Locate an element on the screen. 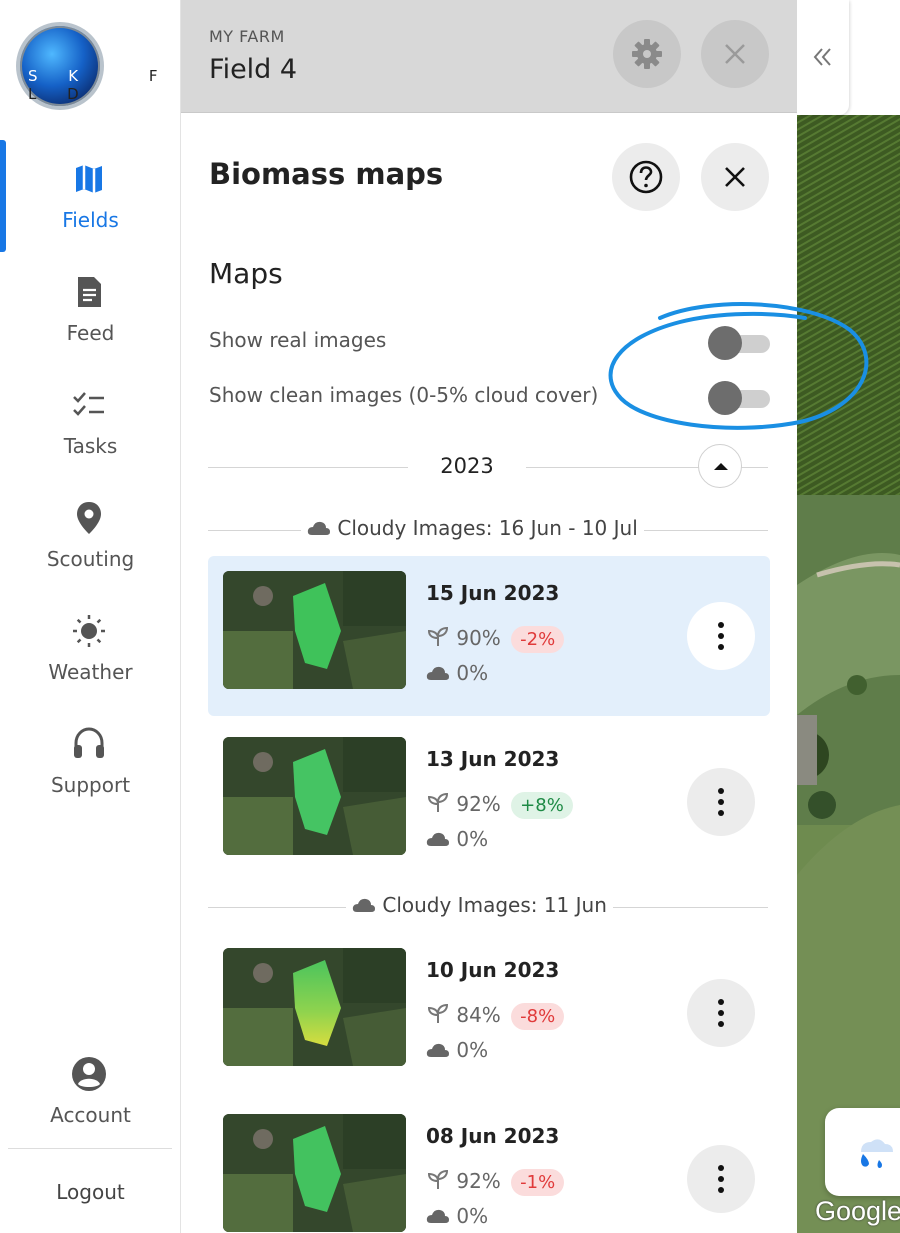 This screenshot has width=900, height=1233. toggle-label: Show clean images (0-5% cloud cover) is located at coordinates (404, 395).